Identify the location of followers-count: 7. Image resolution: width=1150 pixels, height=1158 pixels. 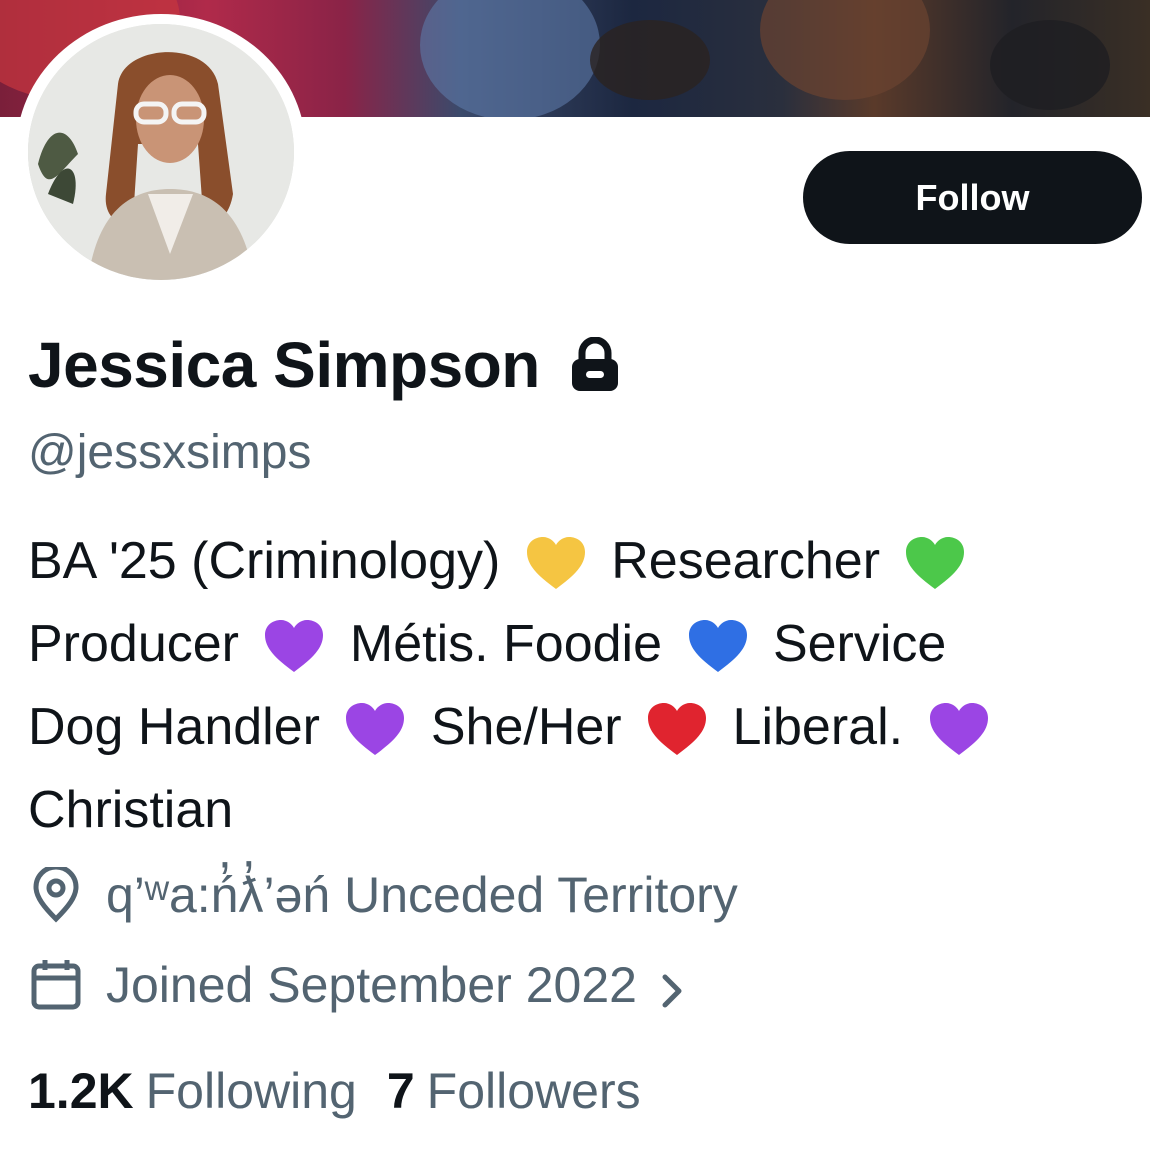
(400, 1091).